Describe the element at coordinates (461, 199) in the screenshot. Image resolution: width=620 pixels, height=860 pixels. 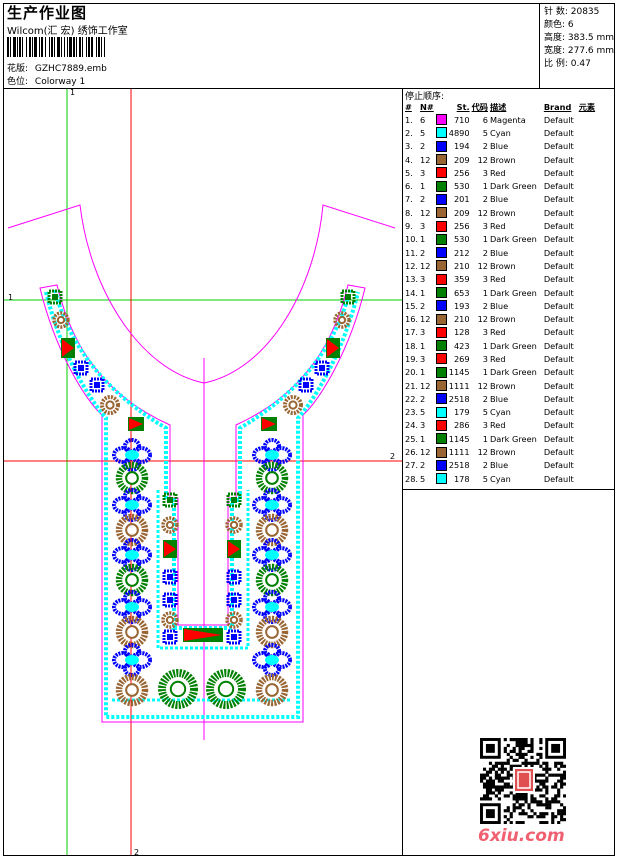
I see `row-stitches: 201` at that location.